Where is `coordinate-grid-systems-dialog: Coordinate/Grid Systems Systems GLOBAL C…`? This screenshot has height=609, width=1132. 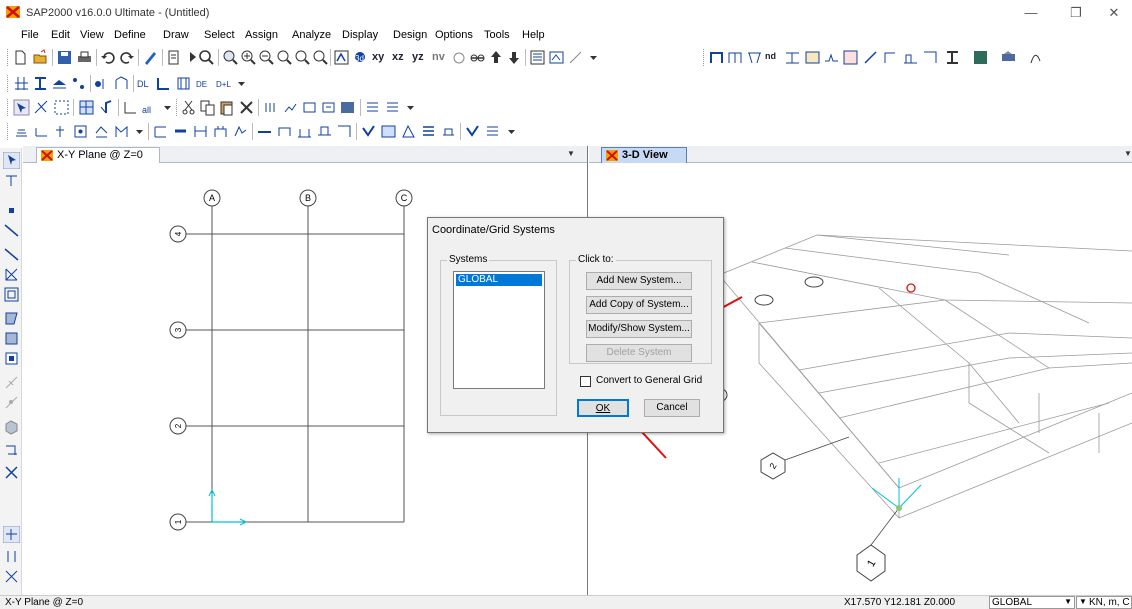 coordinate-grid-systems-dialog: Coordinate/Grid Systems Systems GLOBAL C… is located at coordinates (575, 325).